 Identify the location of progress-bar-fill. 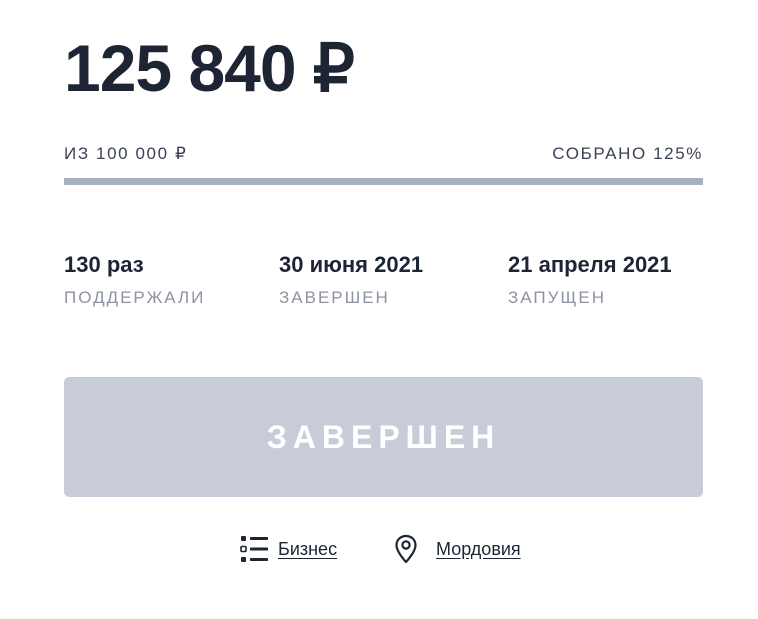
(383, 181).